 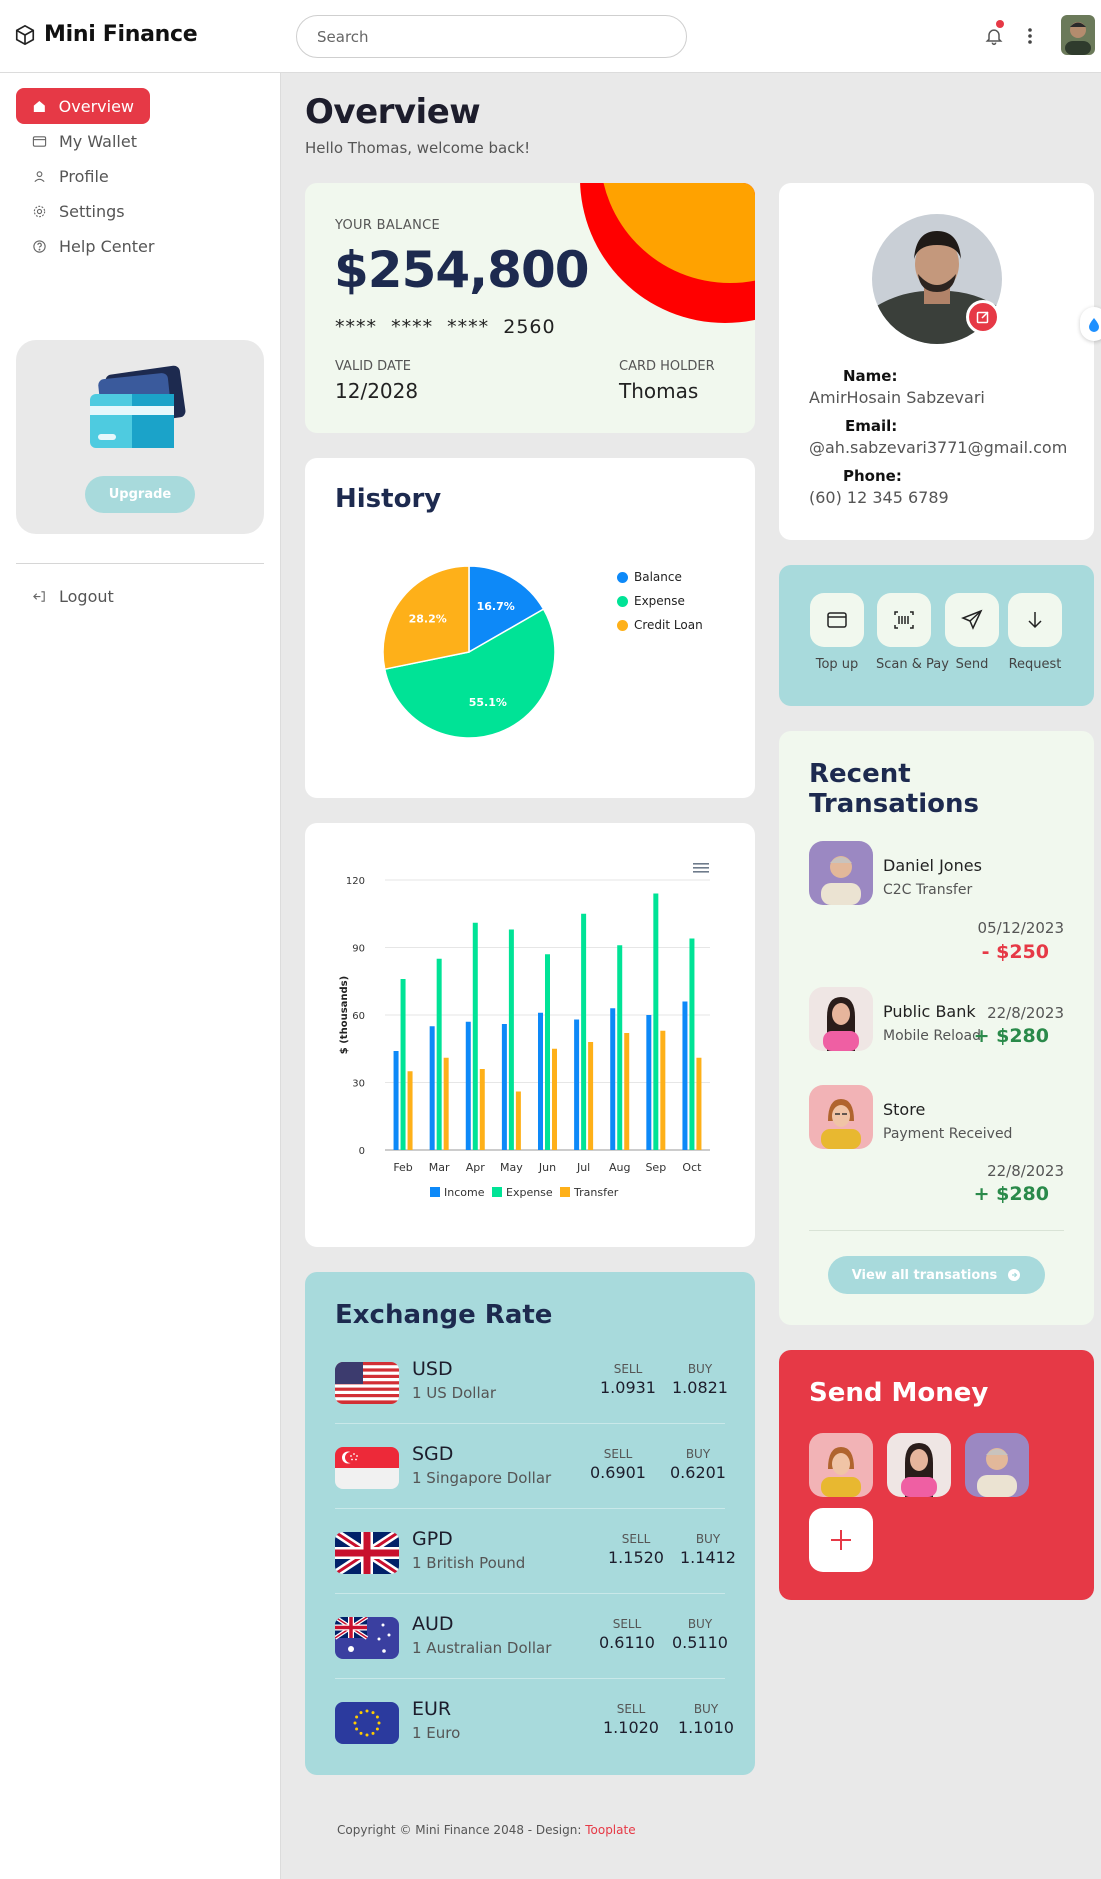 I want to click on sidebar-item-help-center: Help Center, so click(x=93, y=246).